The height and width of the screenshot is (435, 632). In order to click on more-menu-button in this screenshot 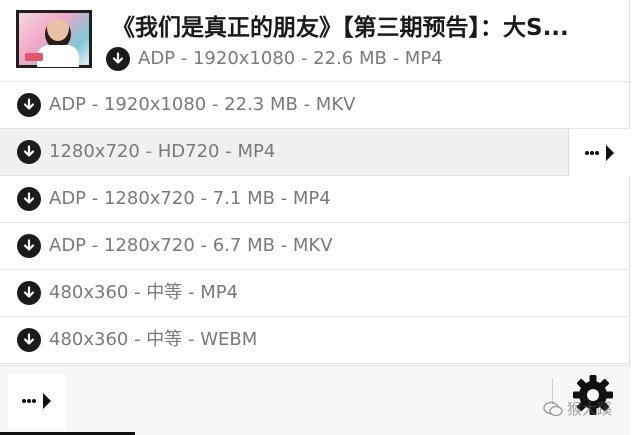, I will do `click(37, 401)`.